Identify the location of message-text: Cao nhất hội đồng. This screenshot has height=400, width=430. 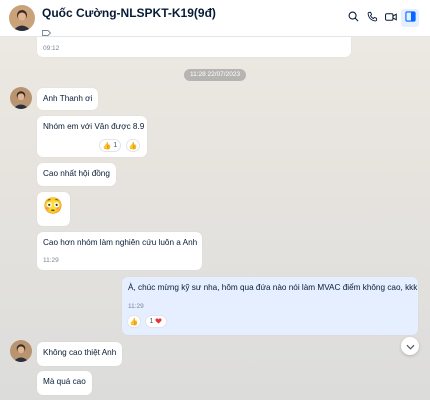
(76, 173).